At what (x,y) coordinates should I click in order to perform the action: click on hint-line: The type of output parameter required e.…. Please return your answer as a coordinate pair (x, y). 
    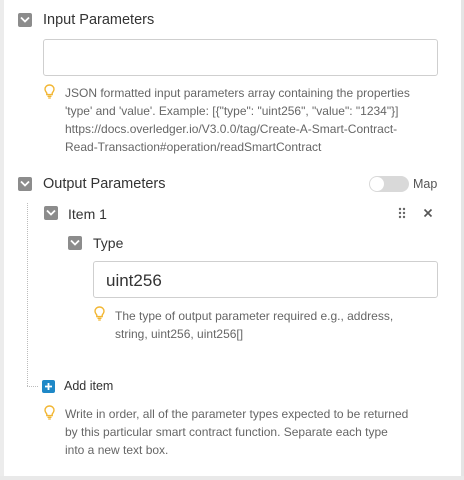
    Looking at the image, I should click on (254, 316).